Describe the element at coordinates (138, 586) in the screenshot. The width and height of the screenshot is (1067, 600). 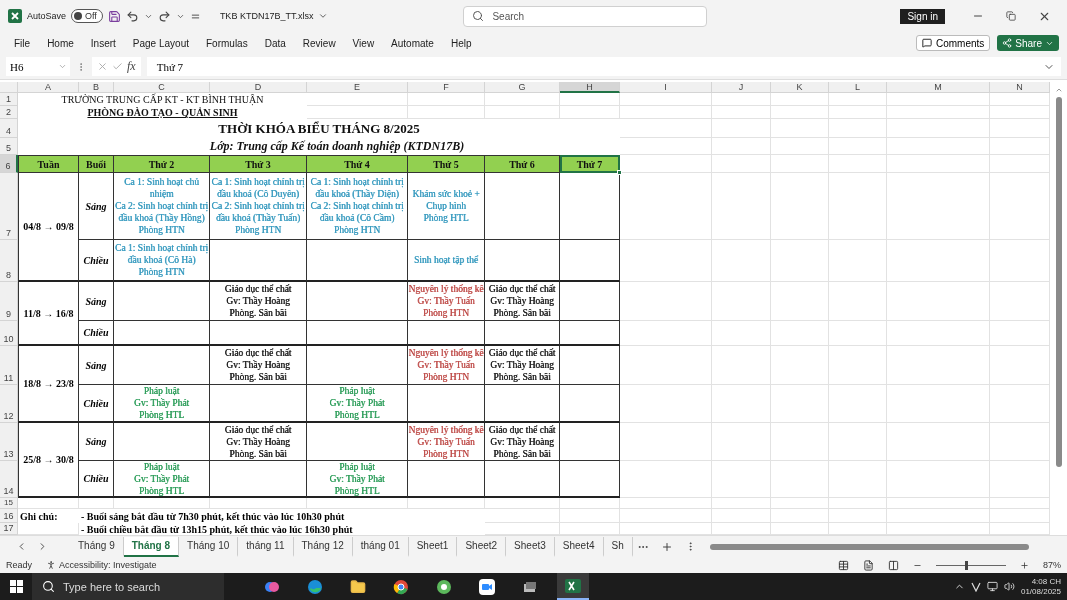
I see `taskbar-search-field: Type here to search` at that location.